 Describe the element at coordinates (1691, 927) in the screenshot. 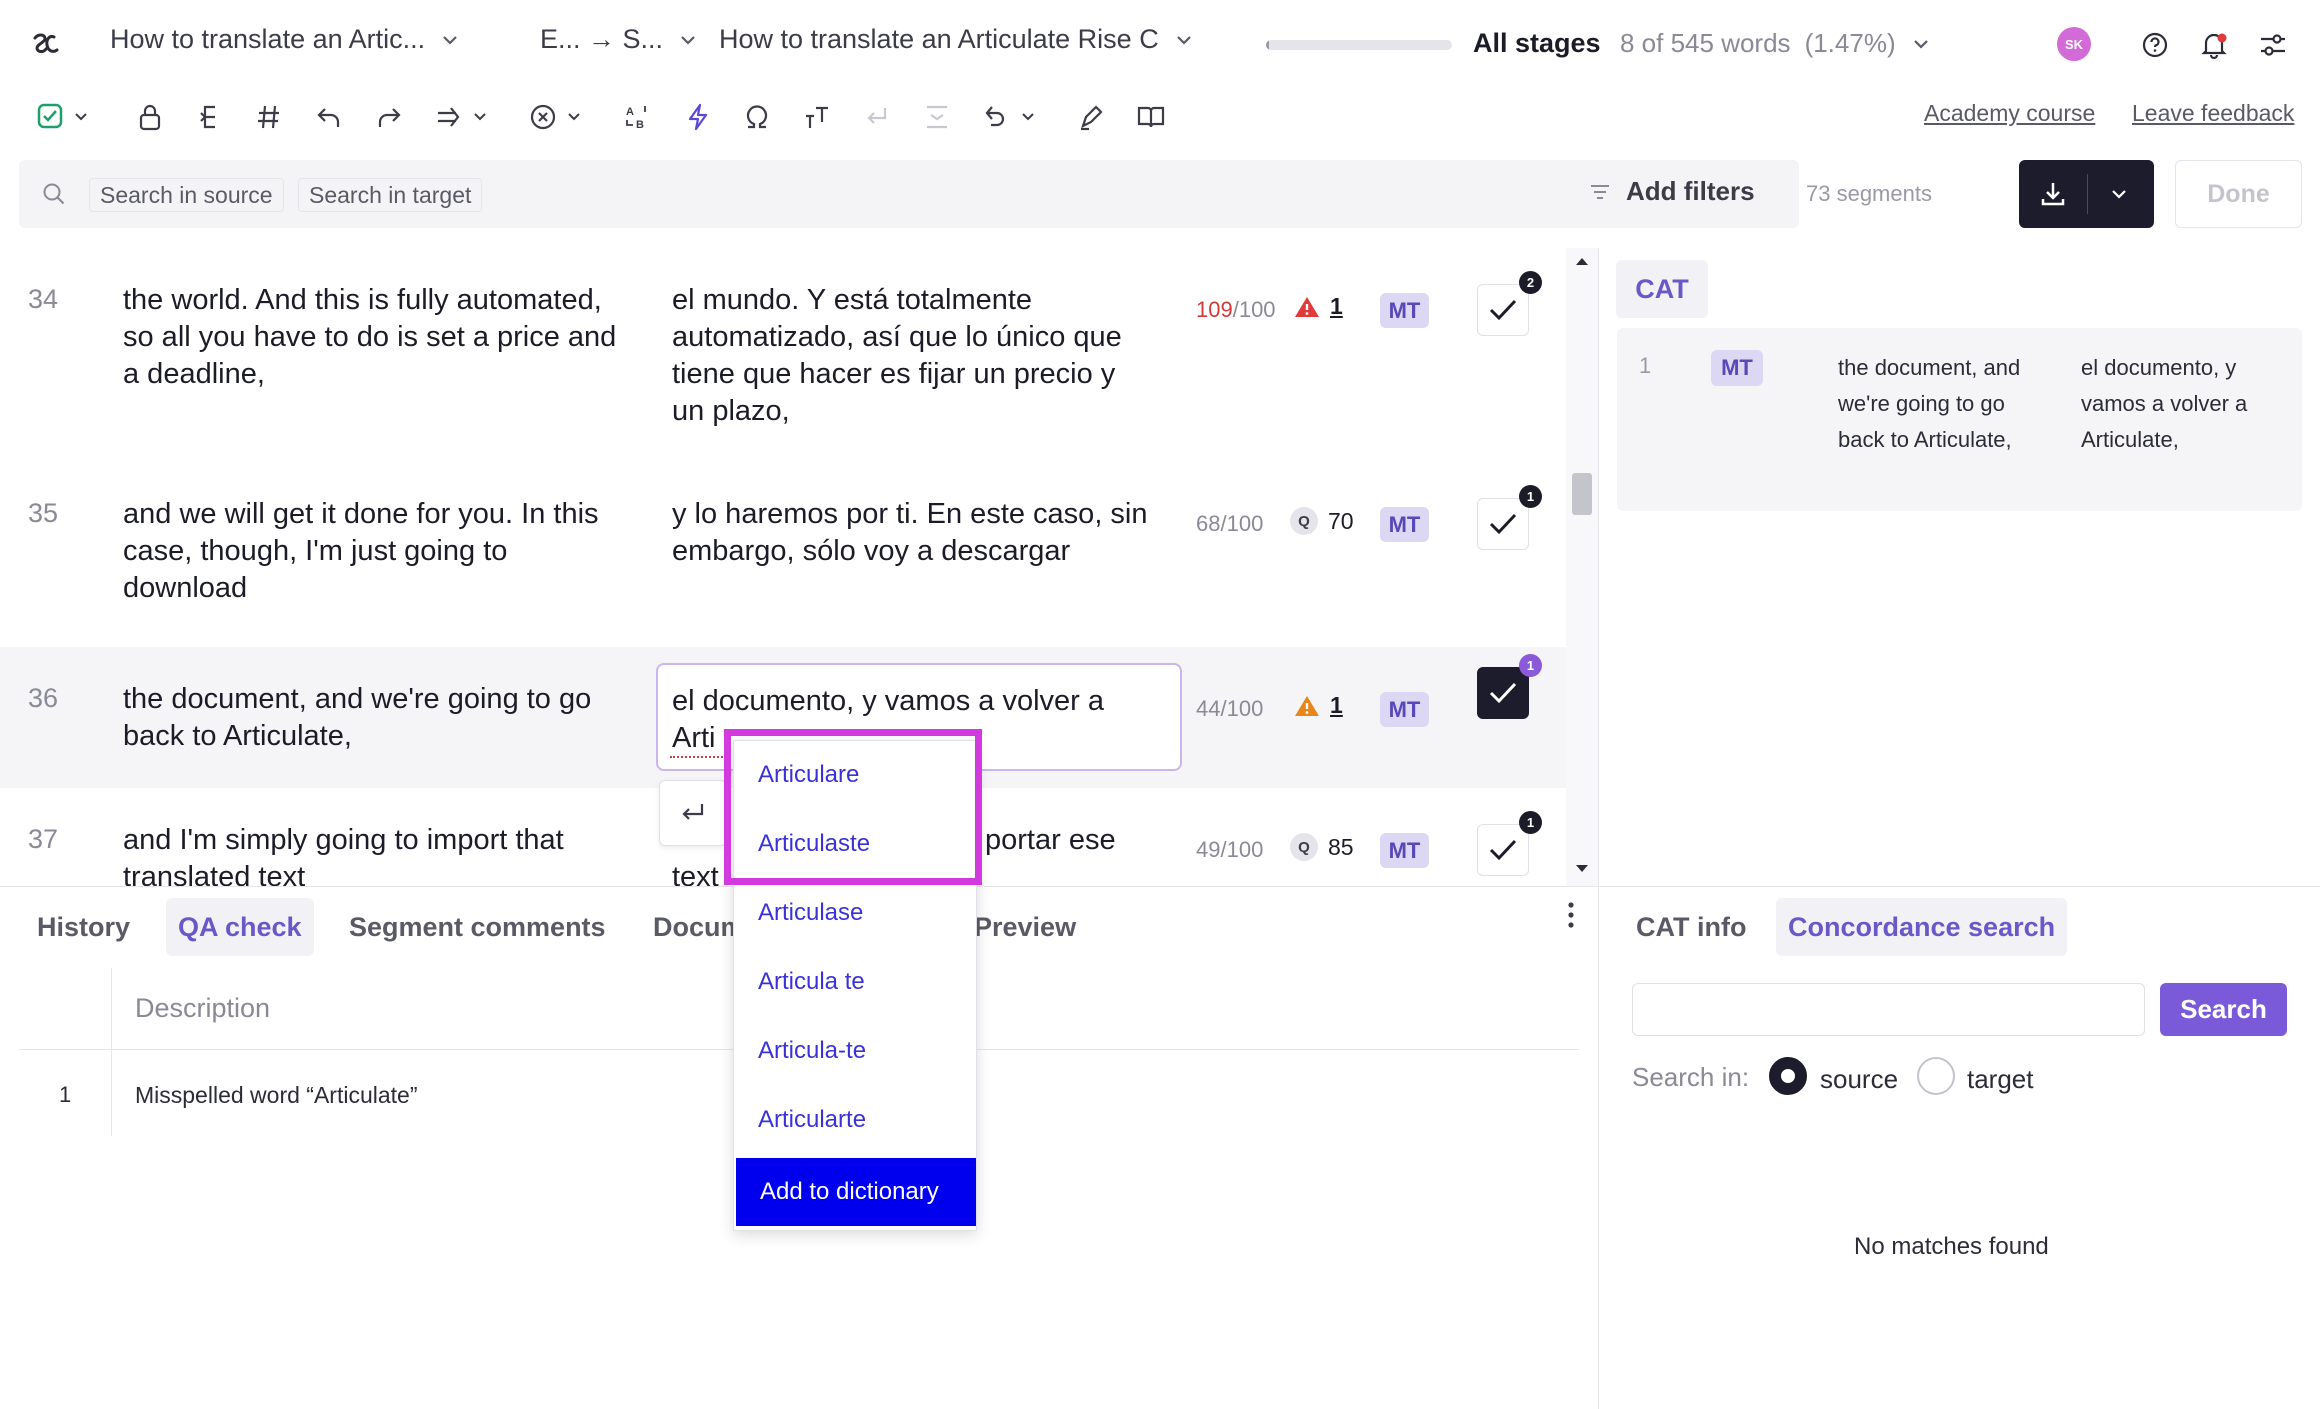

I see `tab-cat-info: CAT info` at that location.